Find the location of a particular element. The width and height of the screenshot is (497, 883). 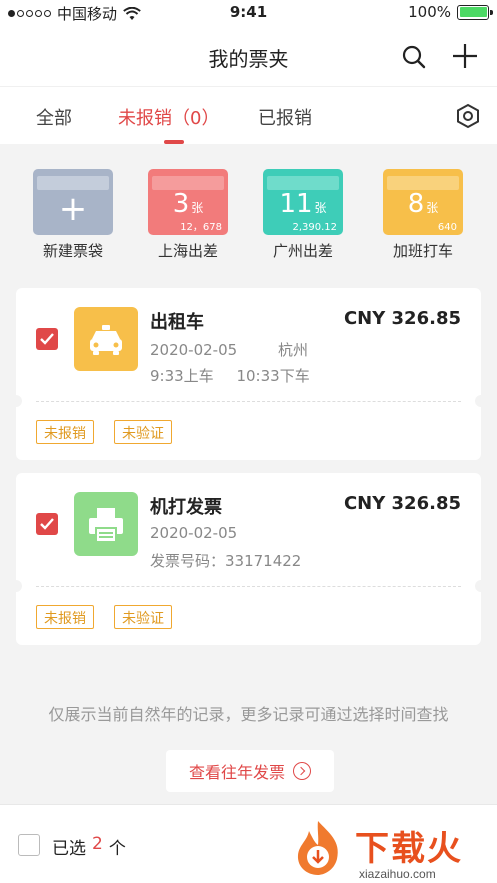

bag-label: 新建票袋 is located at coordinates (72, 251).